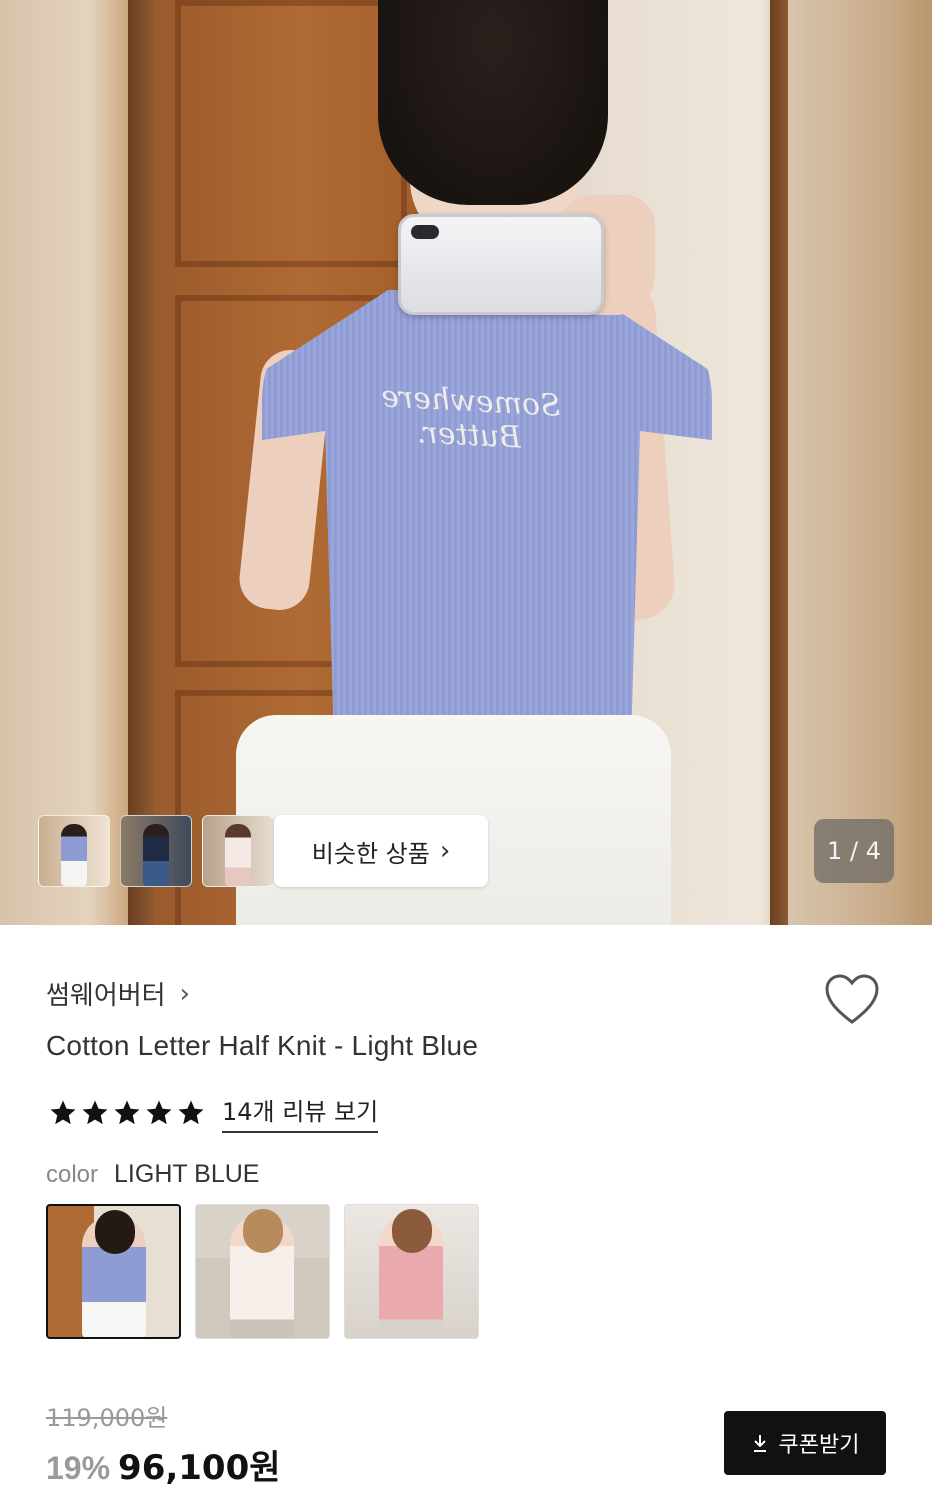  Describe the element at coordinates (411, 1271) in the screenshot. I see `color-swatch-pink` at that location.